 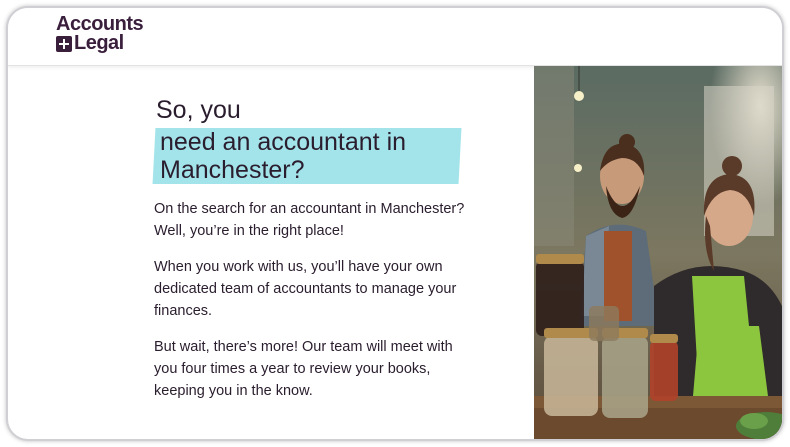 What do you see at coordinates (283, 142) in the screenshot?
I see `hero-title-line2: need an accountant in` at bounding box center [283, 142].